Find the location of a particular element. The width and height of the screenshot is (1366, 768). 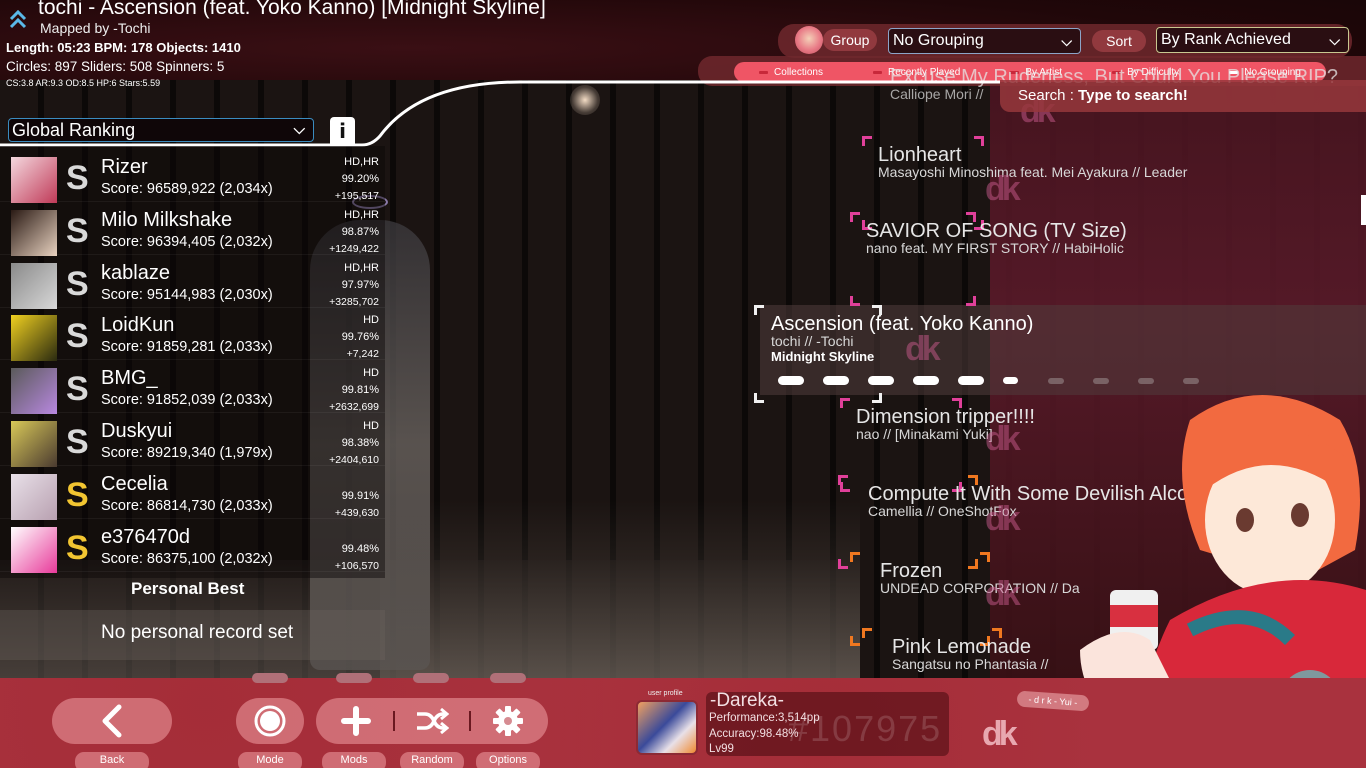

back-button is located at coordinates (112, 721).